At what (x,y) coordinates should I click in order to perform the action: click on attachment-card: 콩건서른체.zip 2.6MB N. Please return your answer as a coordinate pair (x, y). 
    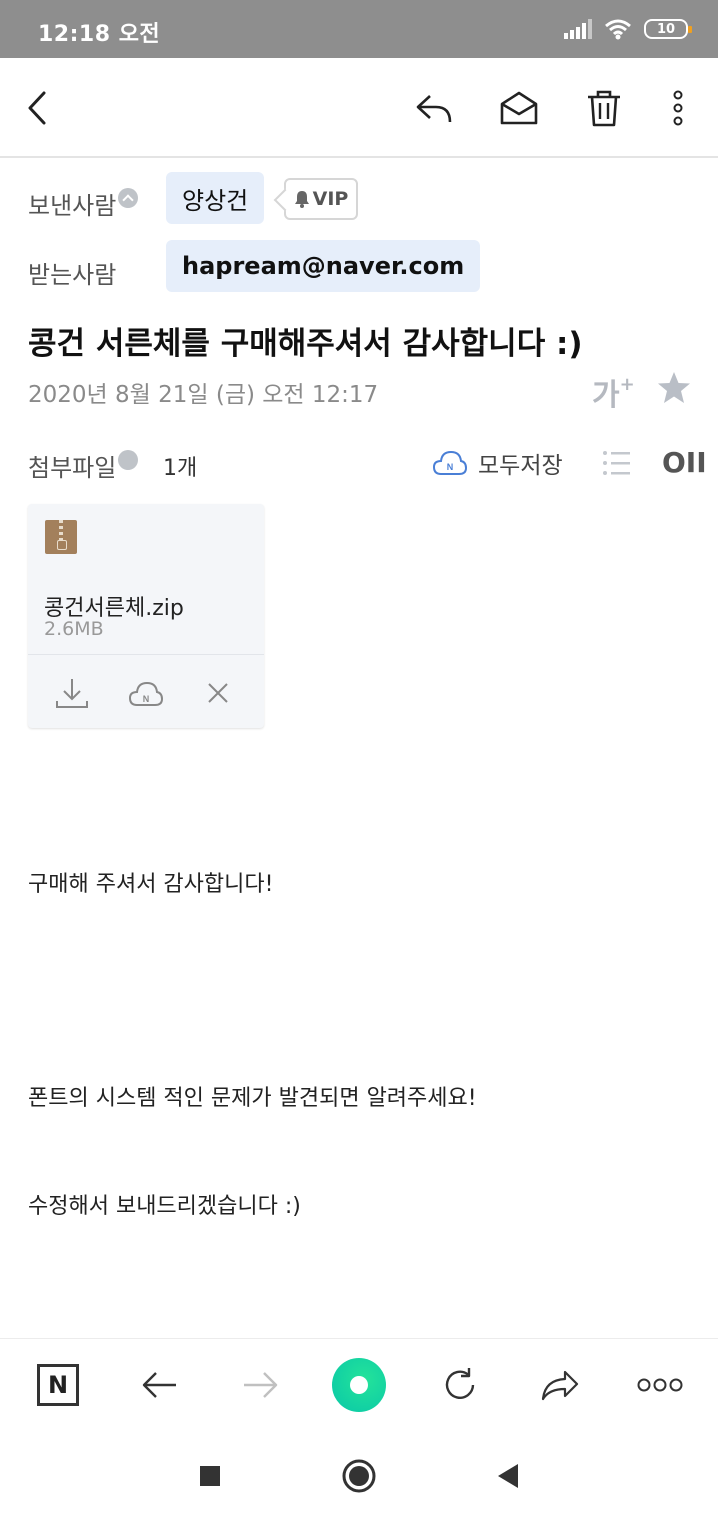
    Looking at the image, I should click on (146, 616).